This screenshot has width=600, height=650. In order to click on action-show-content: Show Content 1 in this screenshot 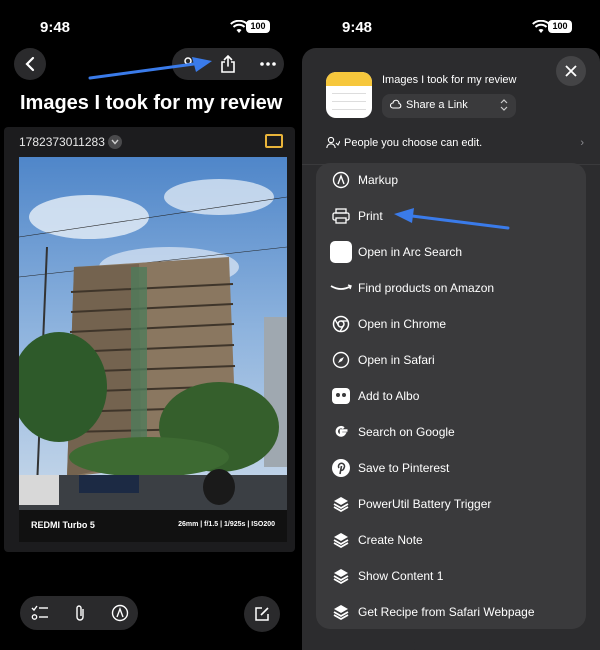, I will do `click(451, 577)`.